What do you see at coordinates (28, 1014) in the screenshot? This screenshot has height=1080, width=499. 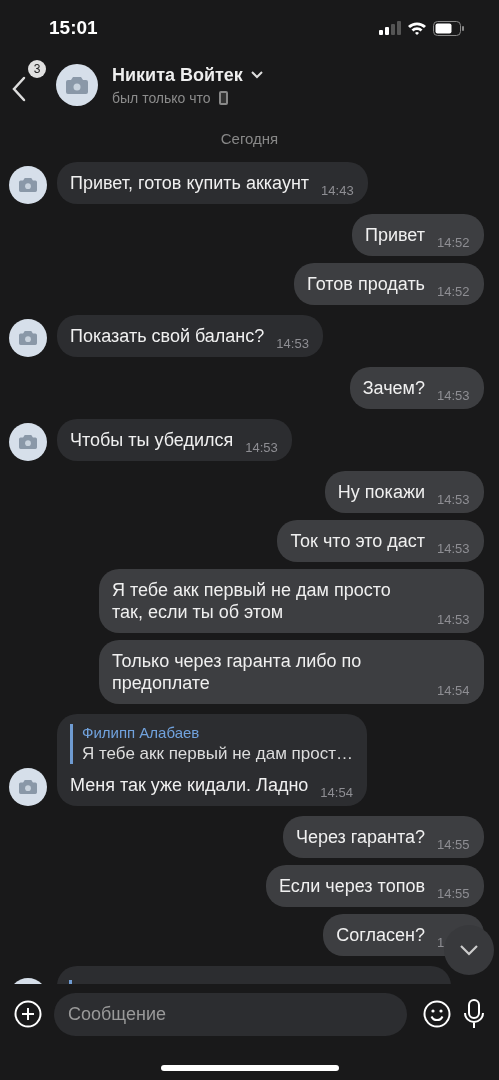 I see `add-icon` at bounding box center [28, 1014].